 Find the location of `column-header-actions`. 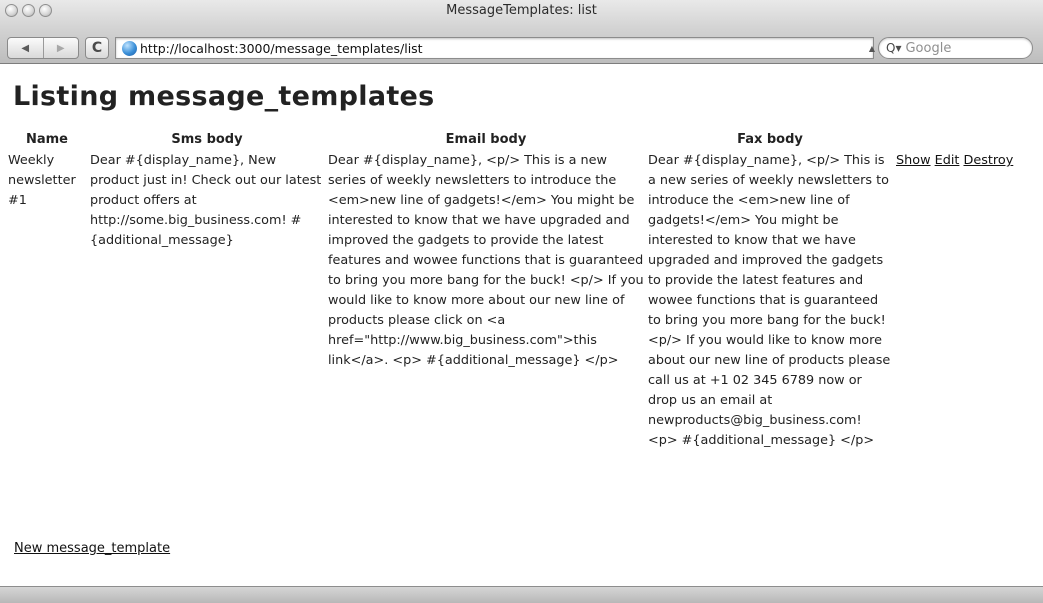

column-header-actions is located at coordinates (965, 139).